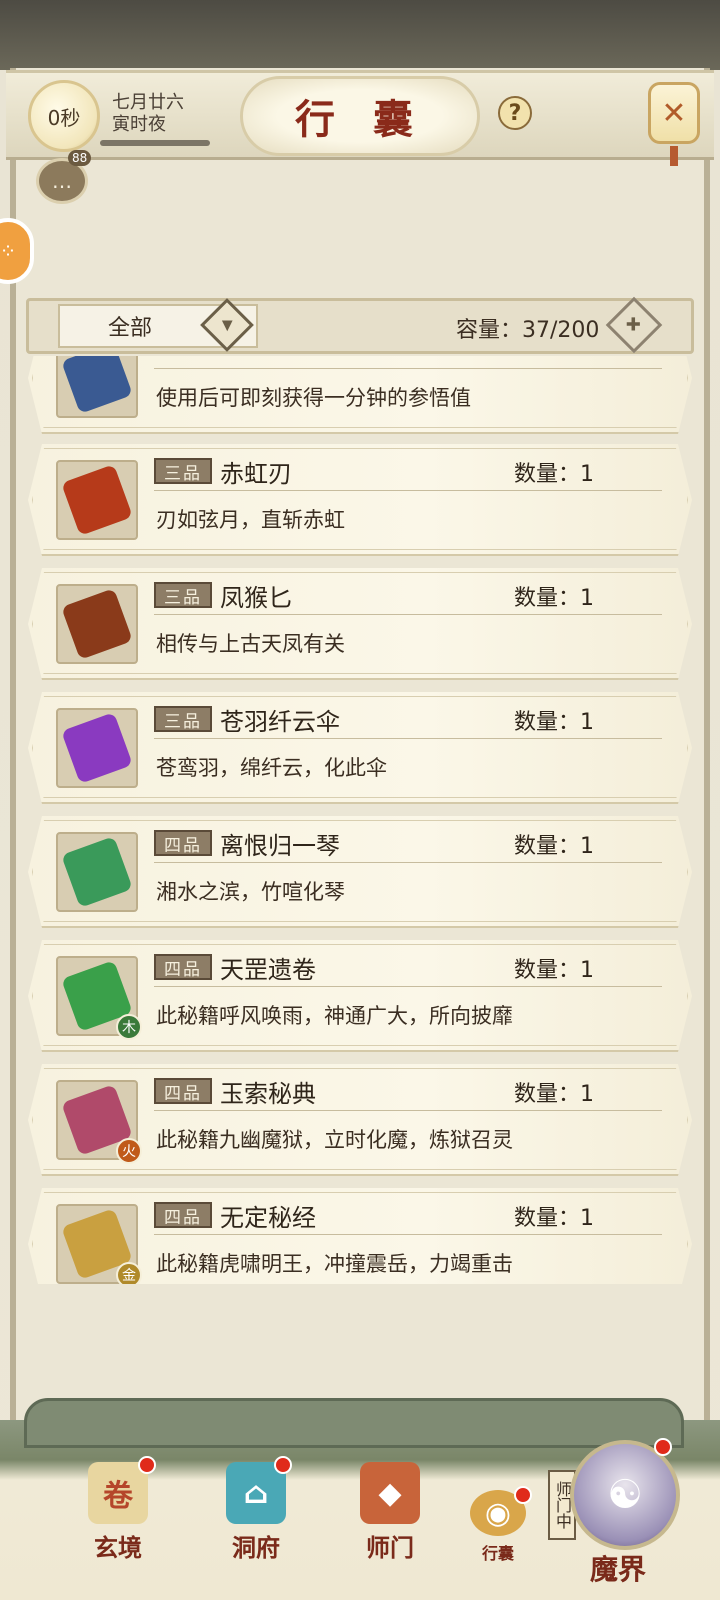  I want to click on nav-xuanjing-label: 玄境, so click(118, 1547).